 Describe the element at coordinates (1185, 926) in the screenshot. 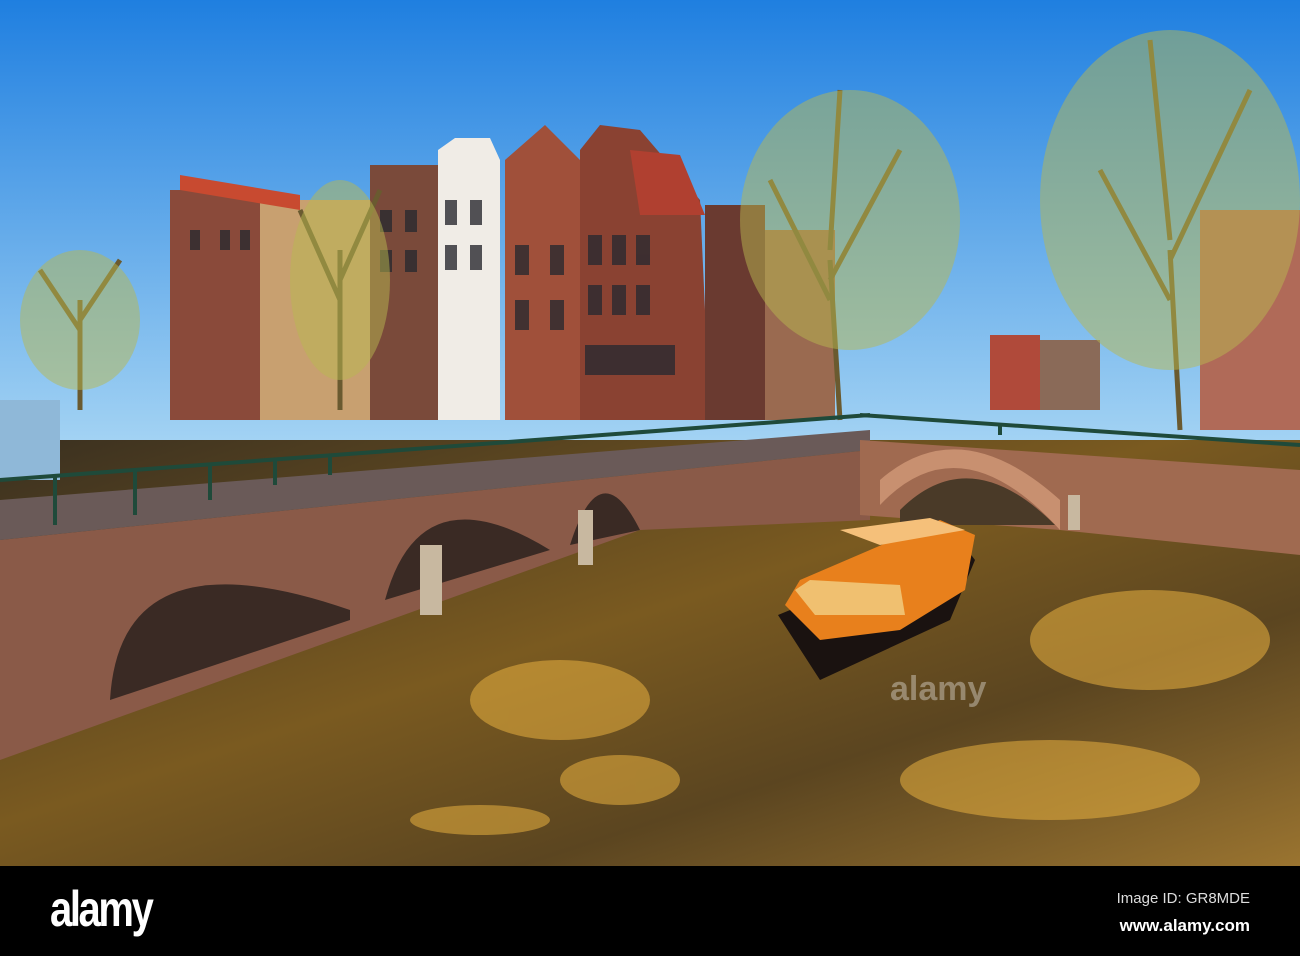

I see `website-link: www.alamy.com` at that location.